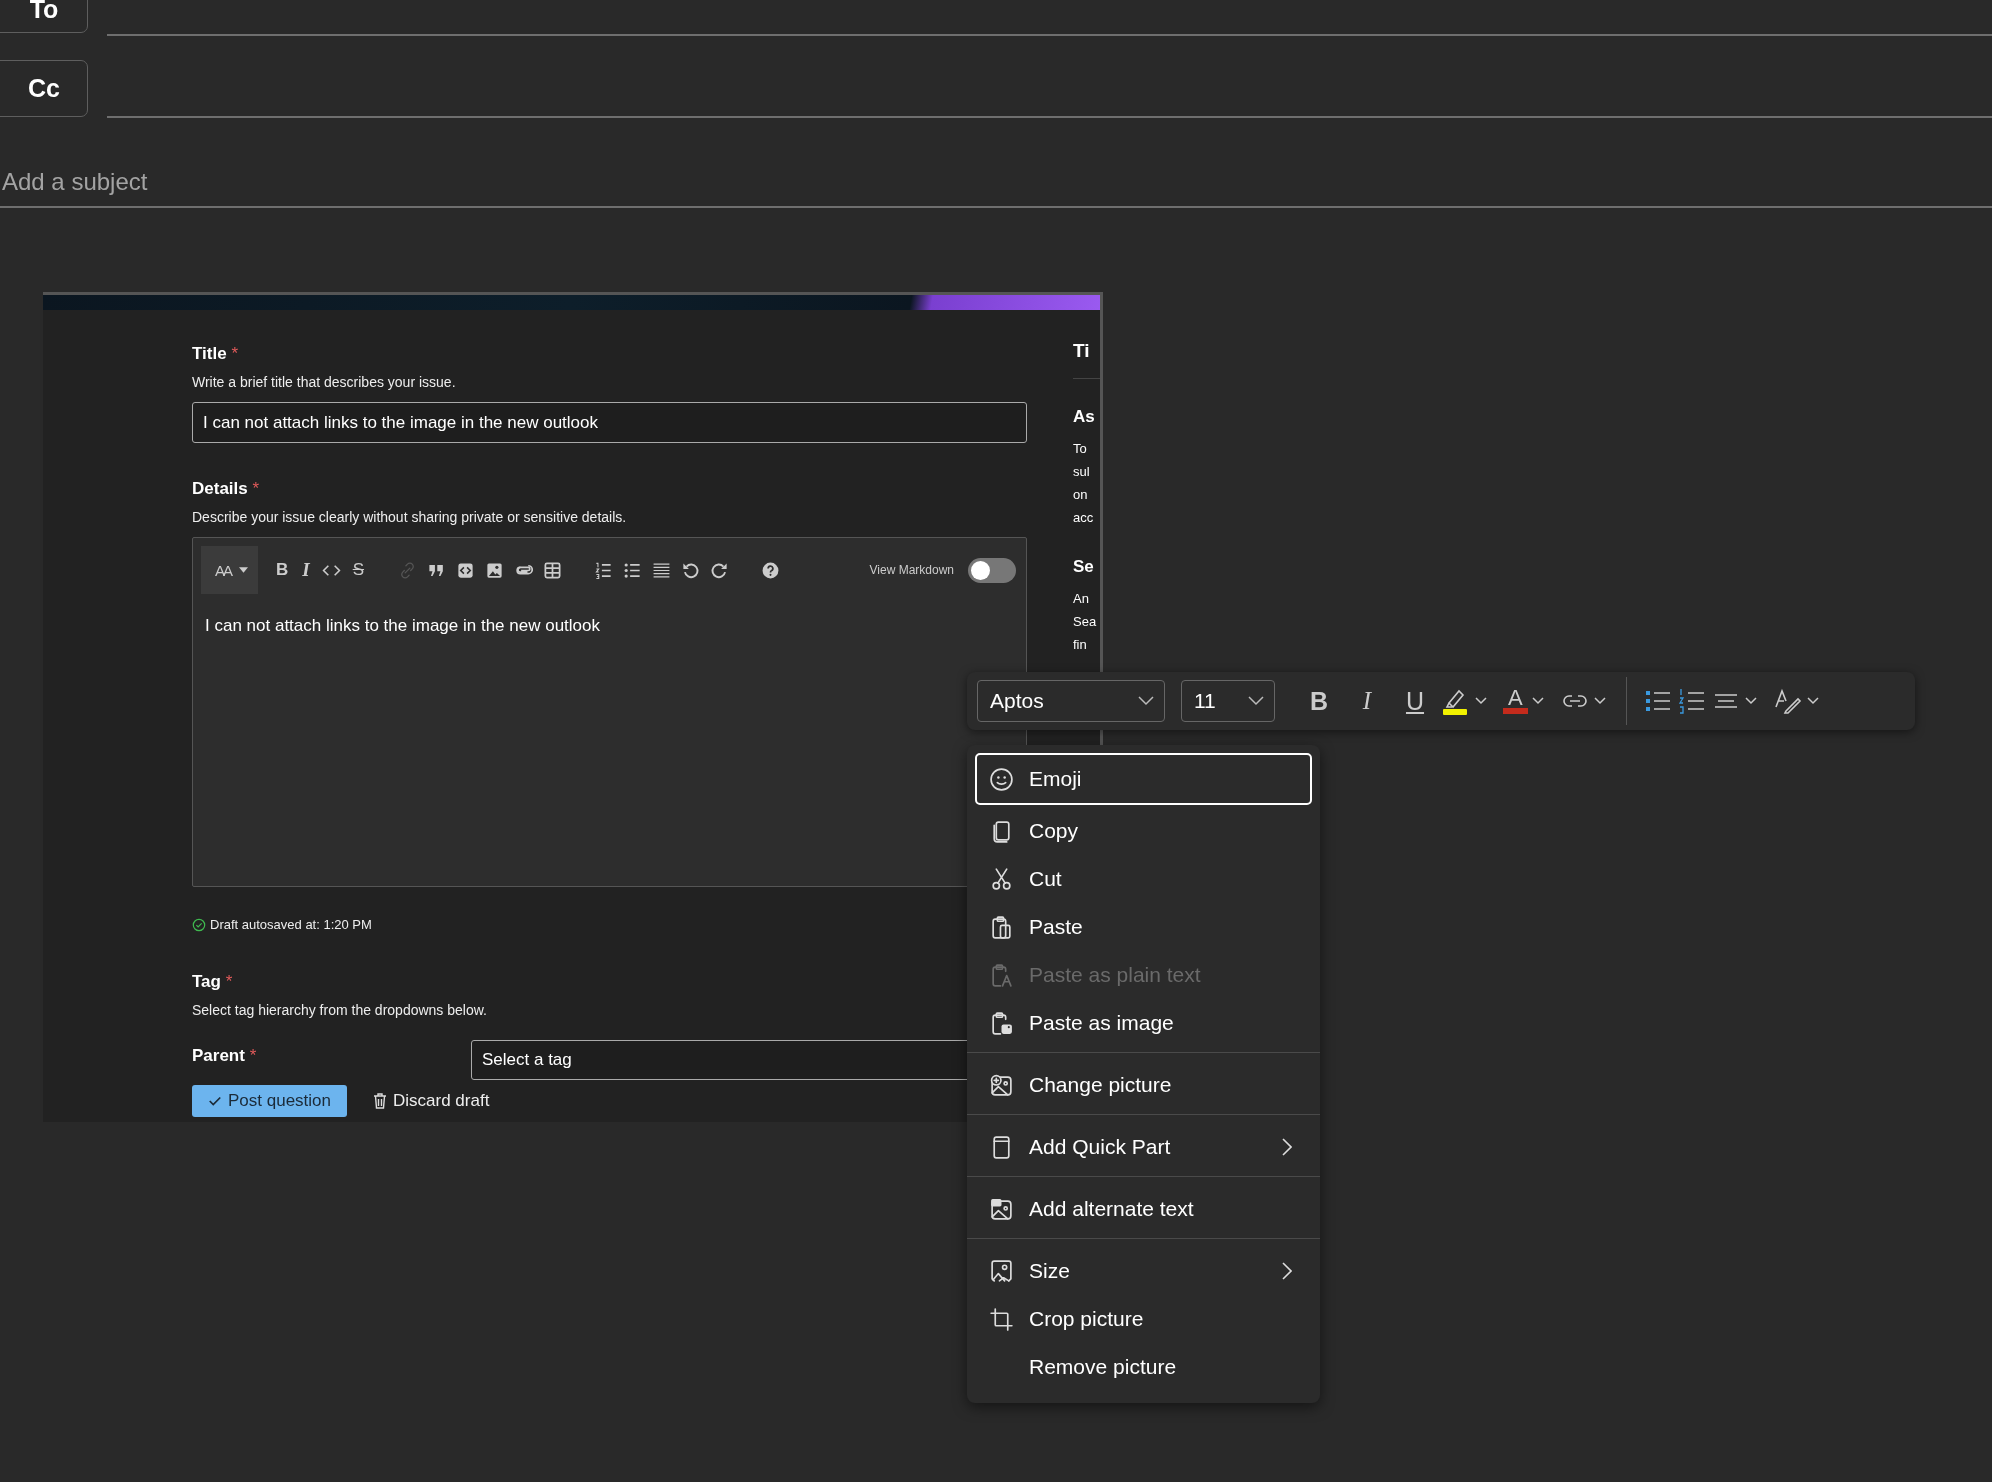  What do you see at coordinates (1143, 1209) in the screenshot?
I see `menu-item: Add alternate text` at bounding box center [1143, 1209].